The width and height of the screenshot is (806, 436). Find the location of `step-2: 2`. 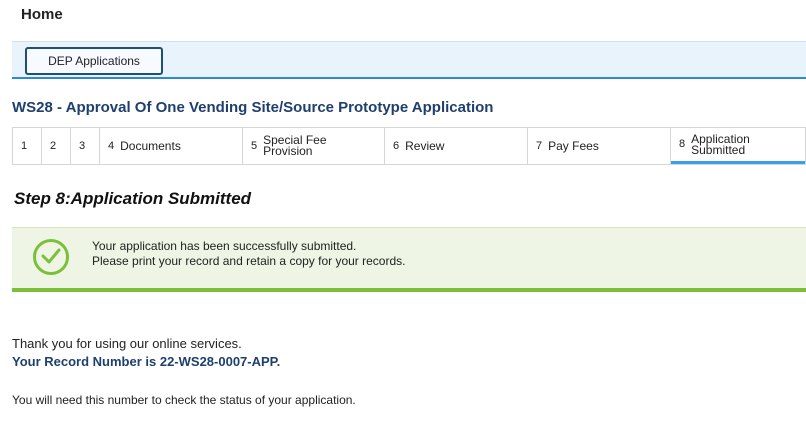

step-2: 2 is located at coordinates (56, 146).